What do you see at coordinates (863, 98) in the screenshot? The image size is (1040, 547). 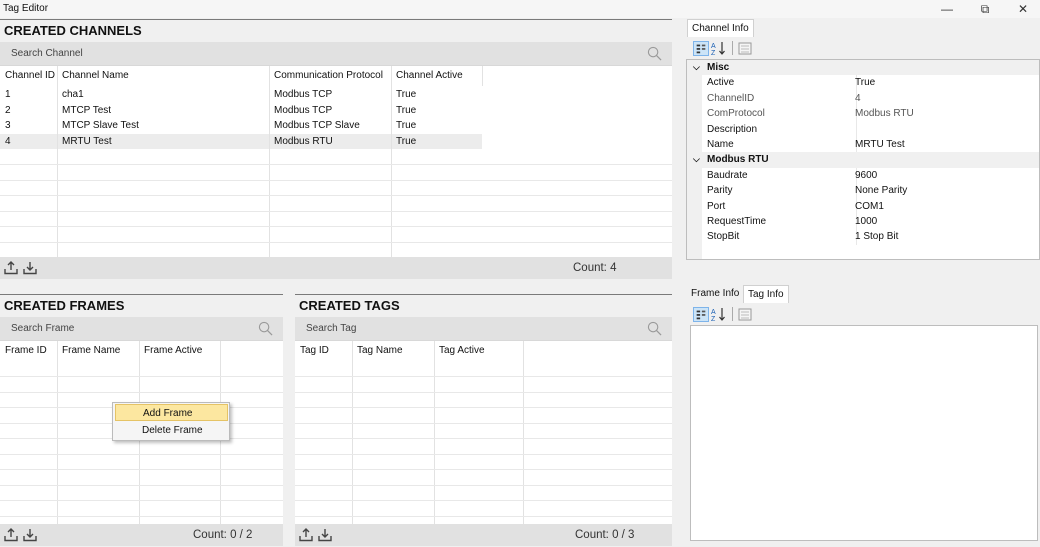 I see `property-row-channelid: ChannelID 4` at bounding box center [863, 98].